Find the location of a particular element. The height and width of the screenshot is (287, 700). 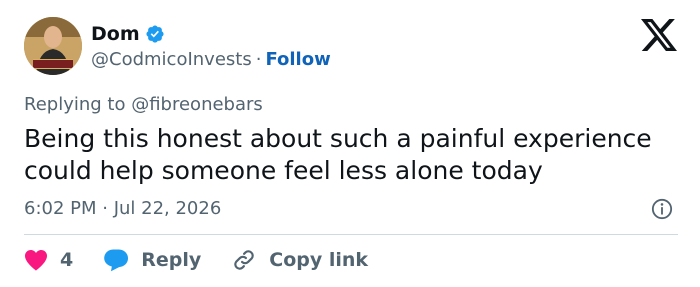

speech-bubble-icon is located at coordinates (116, 260).